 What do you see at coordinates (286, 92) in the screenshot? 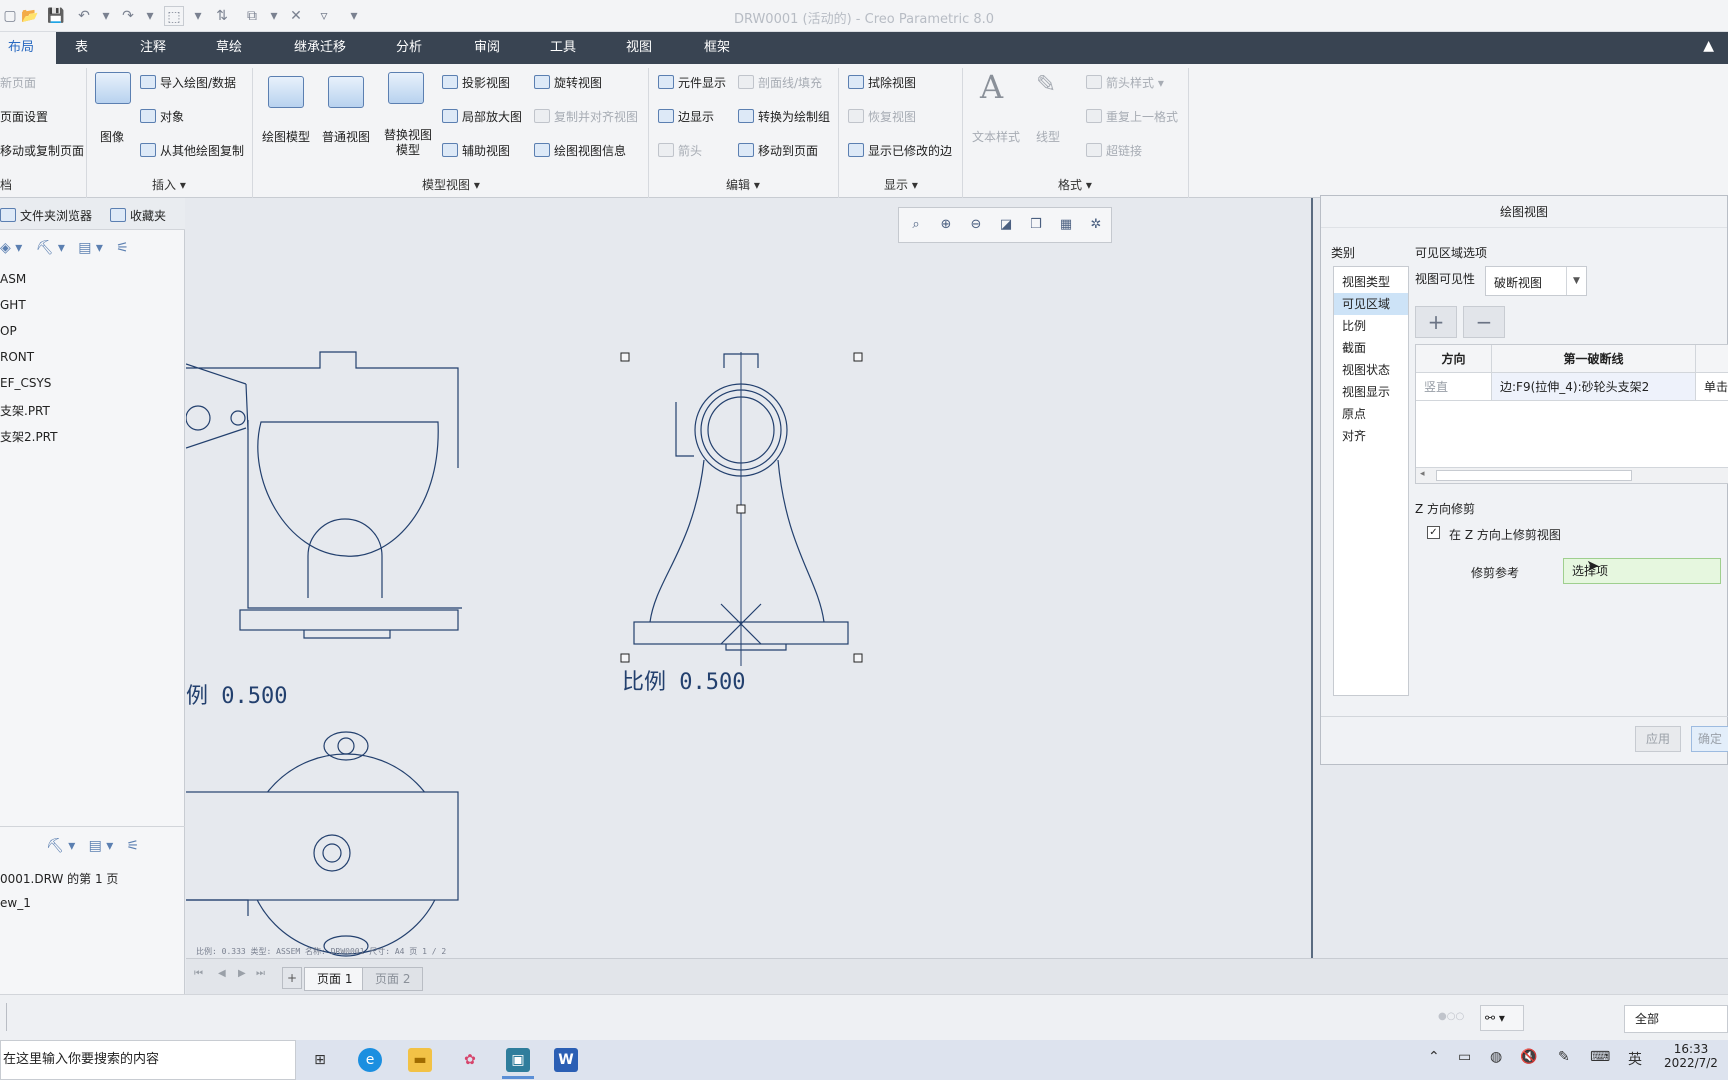
I see `drawing-model-icon` at bounding box center [286, 92].